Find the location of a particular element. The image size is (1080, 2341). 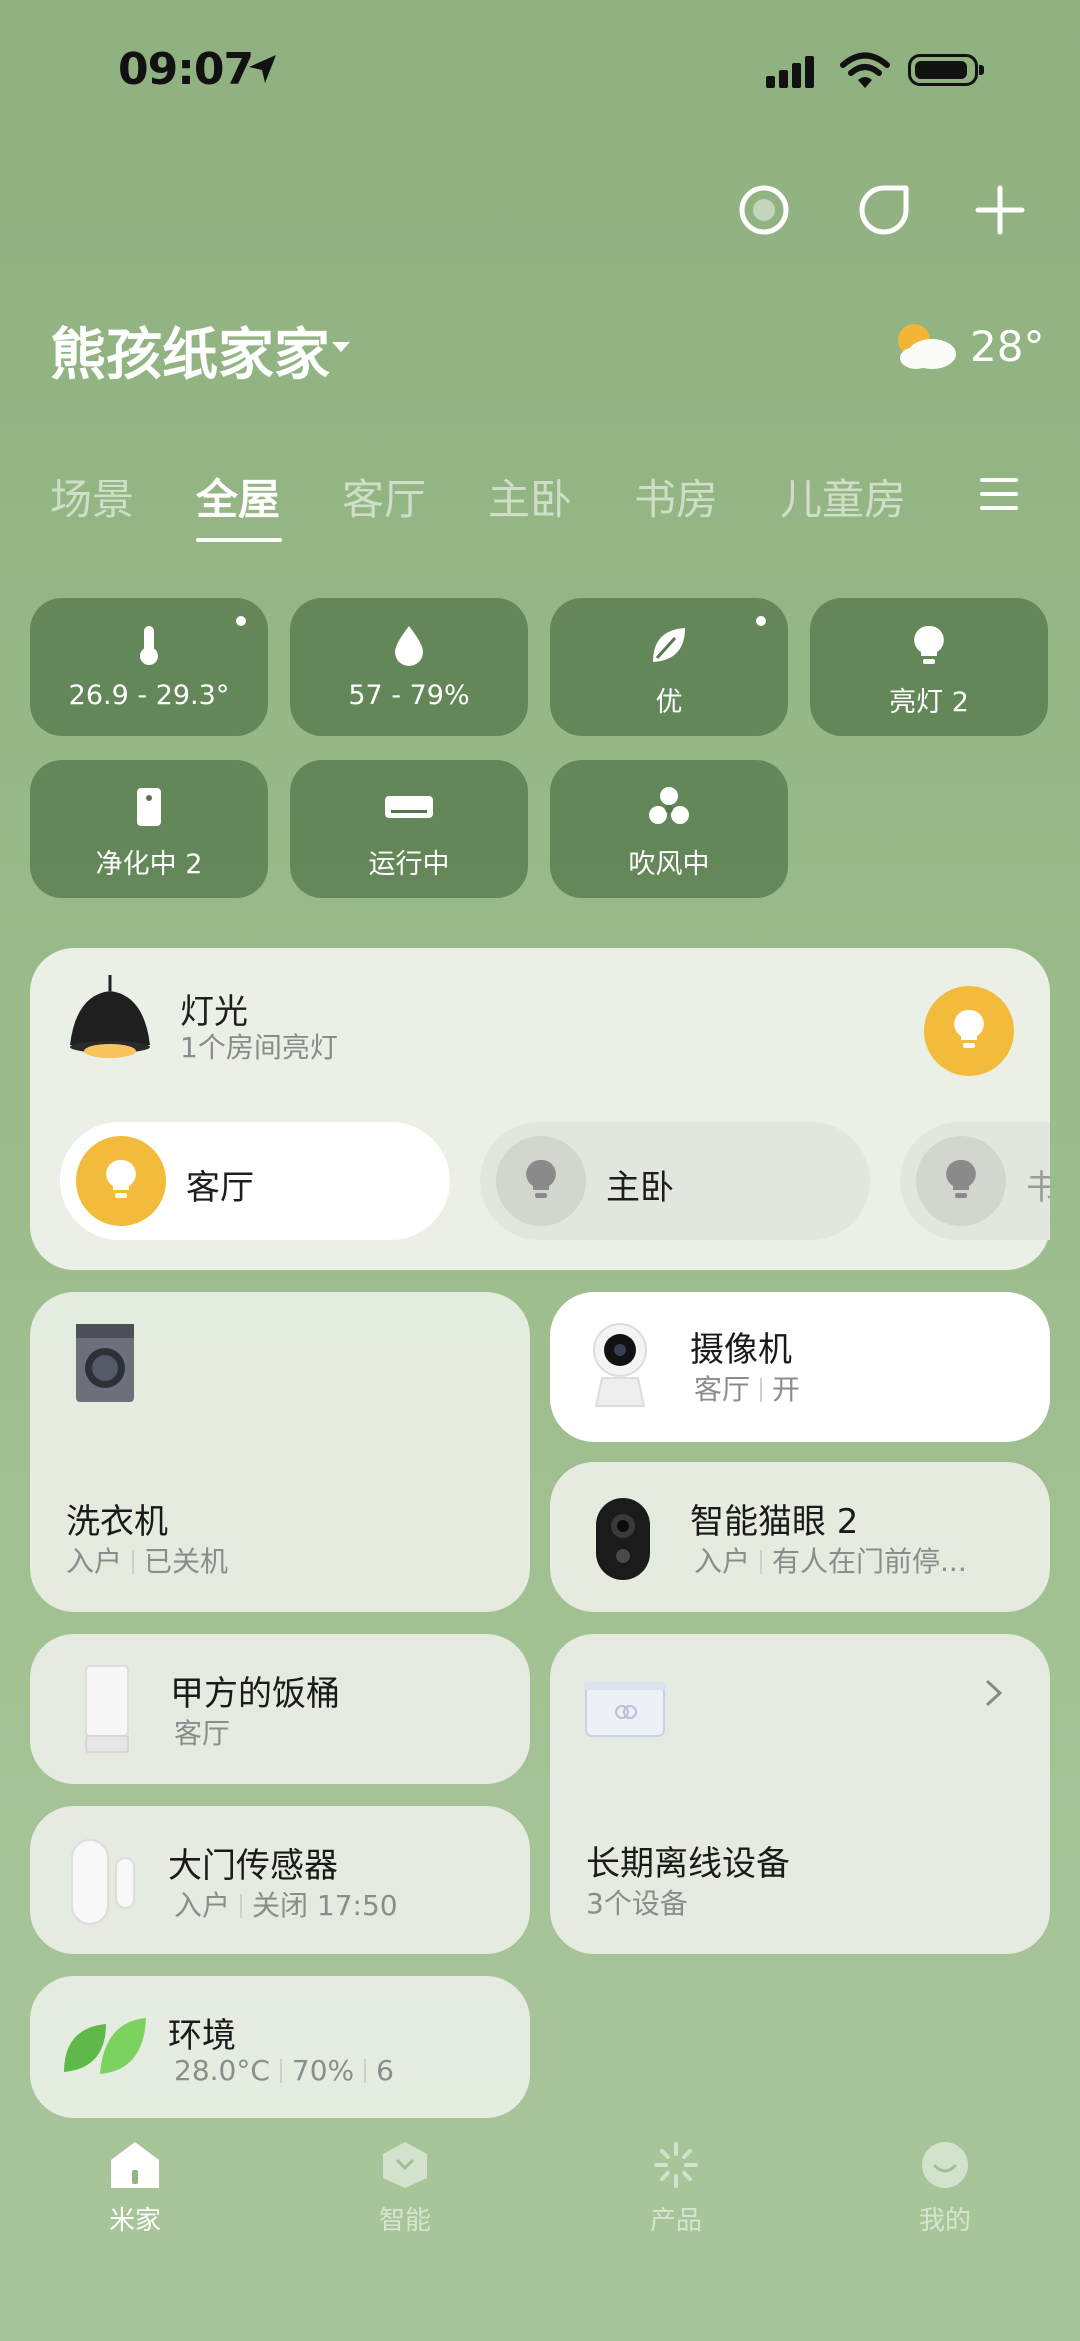

washing-machine-icon is located at coordinates (105, 1363).